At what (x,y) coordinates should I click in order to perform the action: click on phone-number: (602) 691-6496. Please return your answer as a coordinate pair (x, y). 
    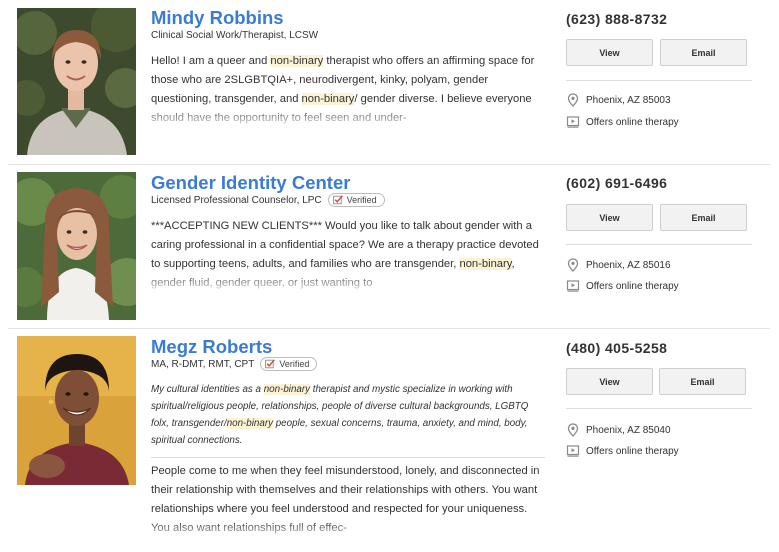
    Looking at the image, I should click on (616, 183).